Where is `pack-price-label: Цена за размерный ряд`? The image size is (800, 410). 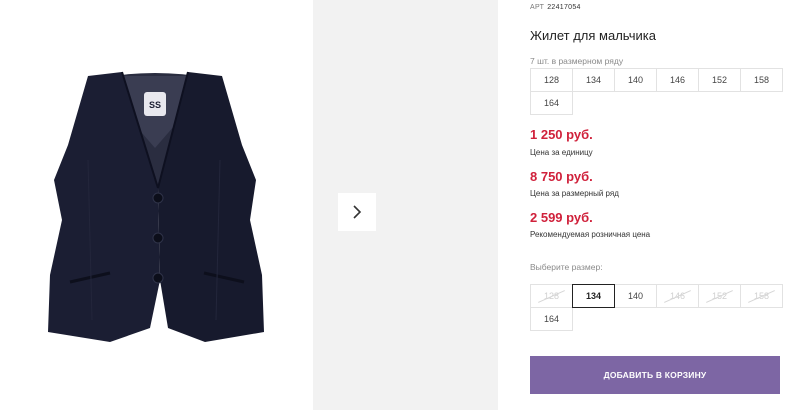
pack-price-label: Цена за размерный ряд is located at coordinates (574, 193).